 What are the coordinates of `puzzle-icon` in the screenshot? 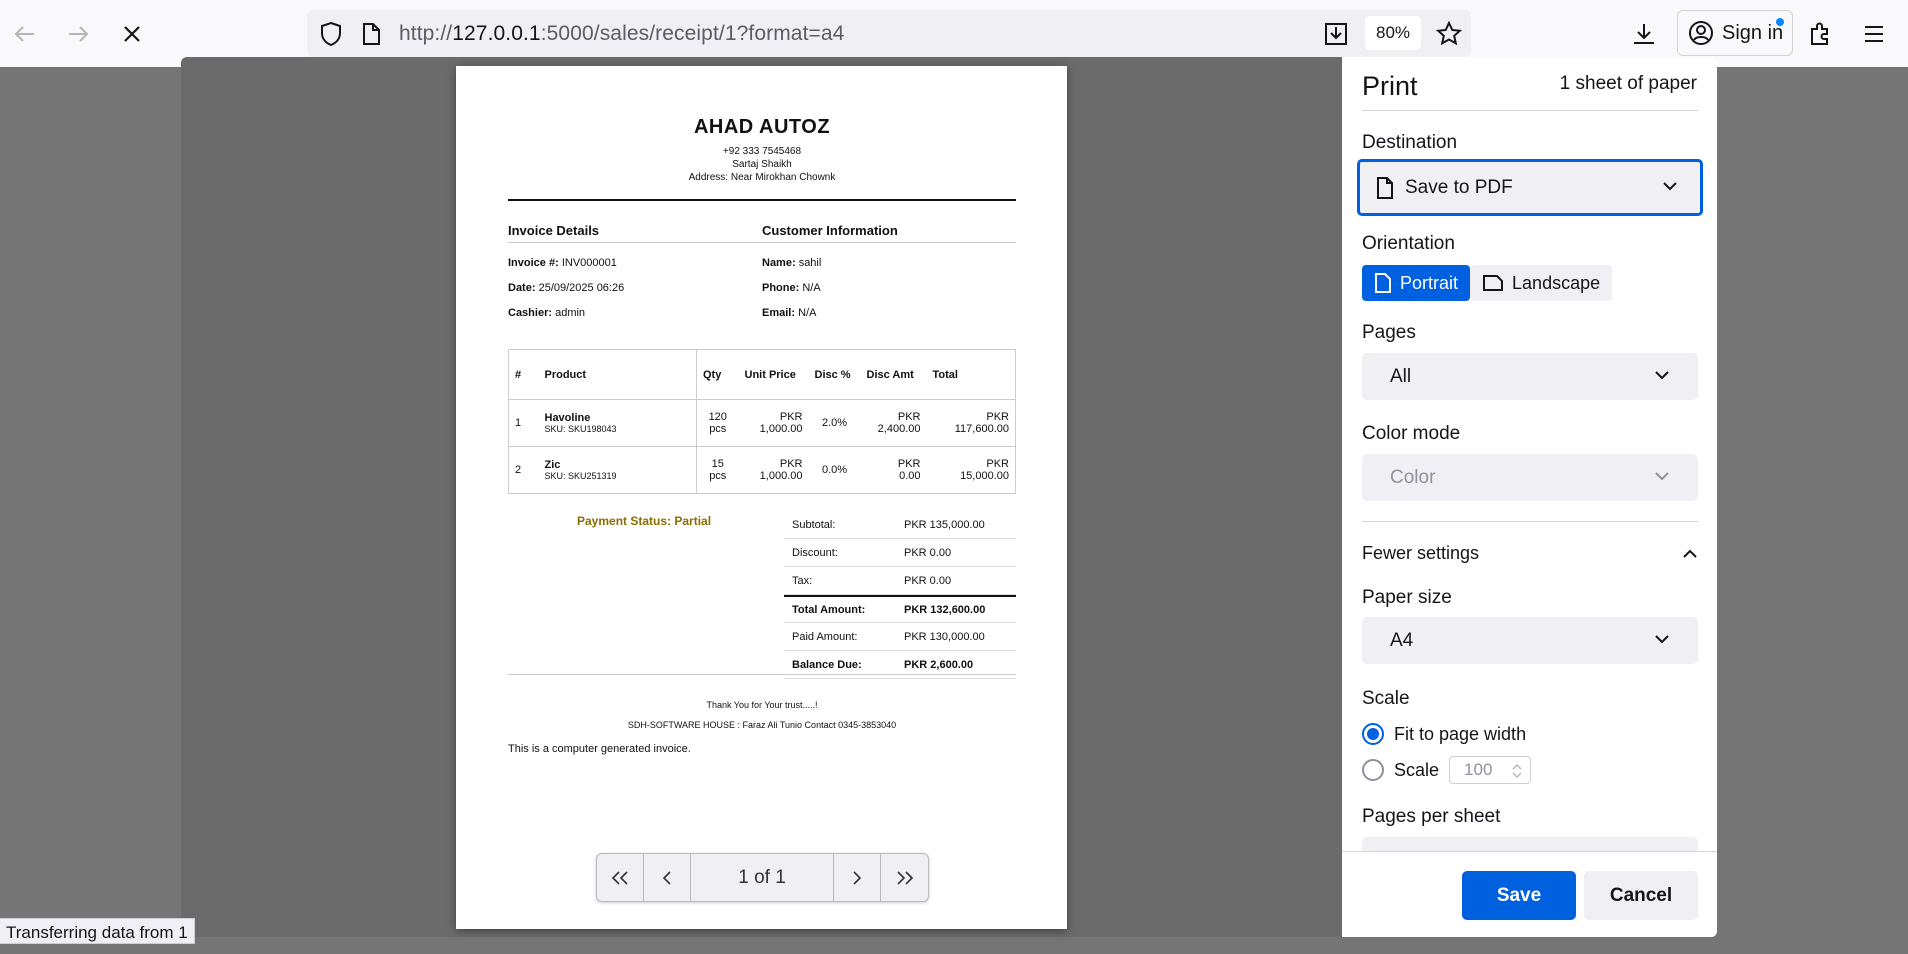 It's located at (1819, 33).